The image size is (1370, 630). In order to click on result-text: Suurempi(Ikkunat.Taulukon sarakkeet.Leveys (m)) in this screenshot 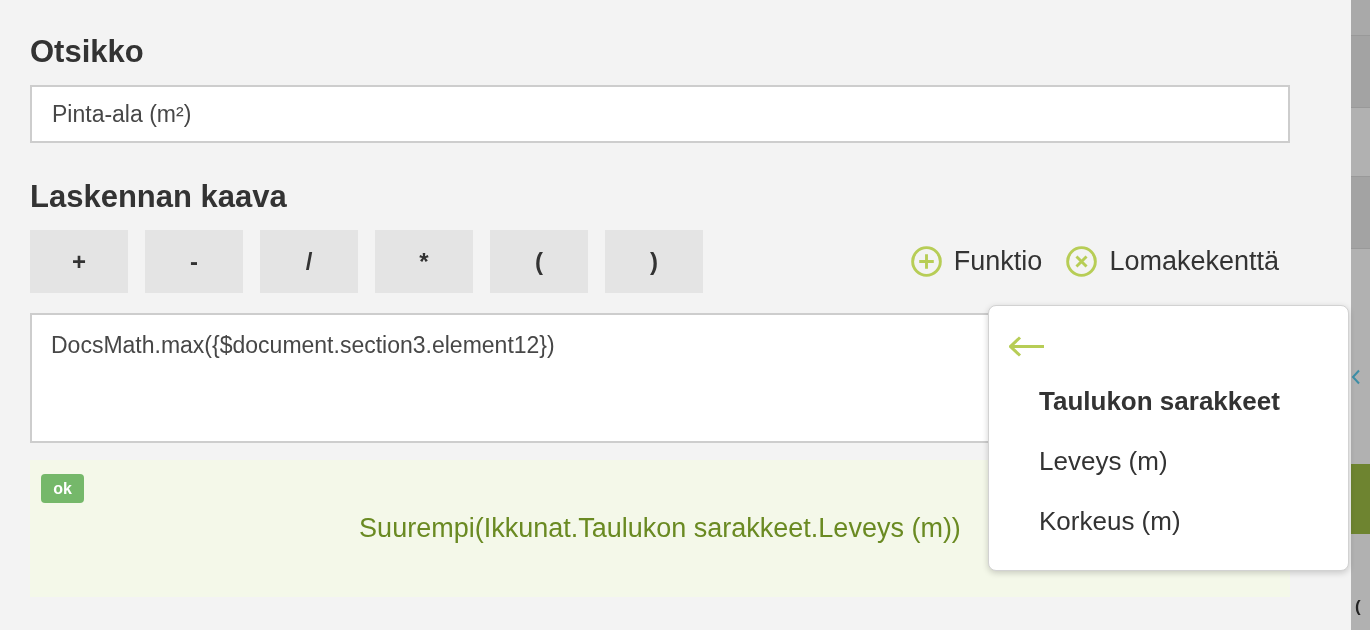, I will do `click(660, 528)`.